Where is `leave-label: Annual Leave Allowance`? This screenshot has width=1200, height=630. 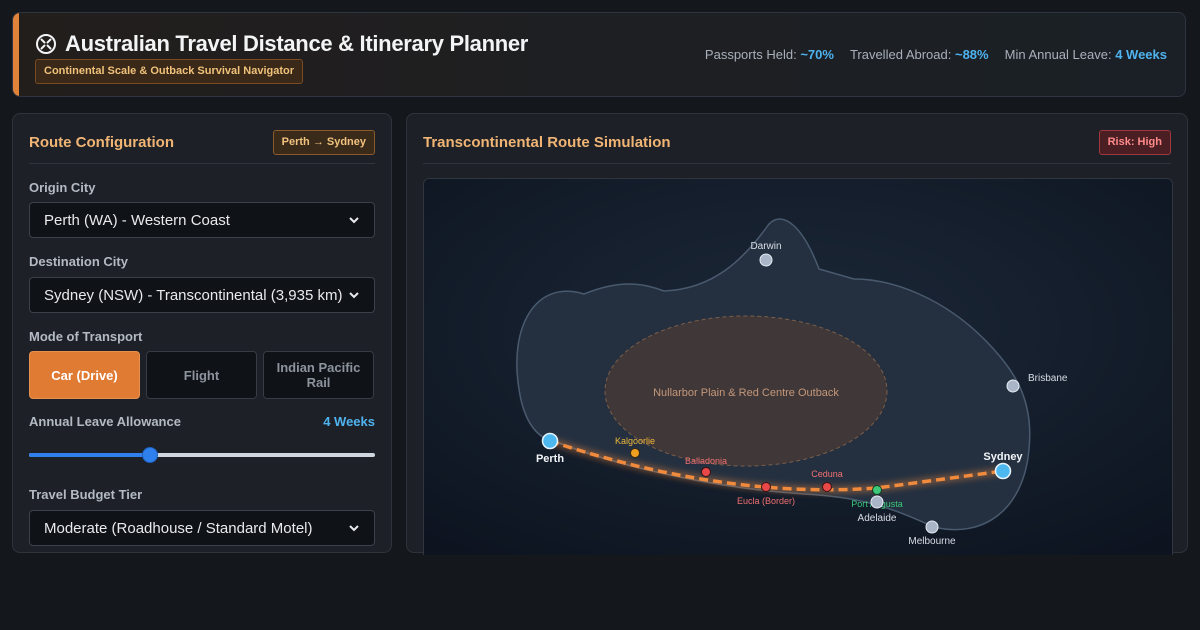 leave-label: Annual Leave Allowance is located at coordinates (105, 421).